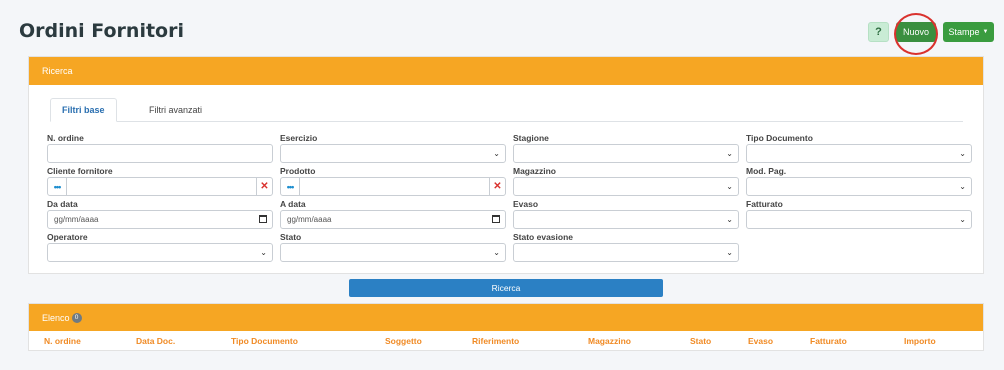  Describe the element at coordinates (828, 341) in the screenshot. I see `column-header-fatturato: Fatturato` at that location.